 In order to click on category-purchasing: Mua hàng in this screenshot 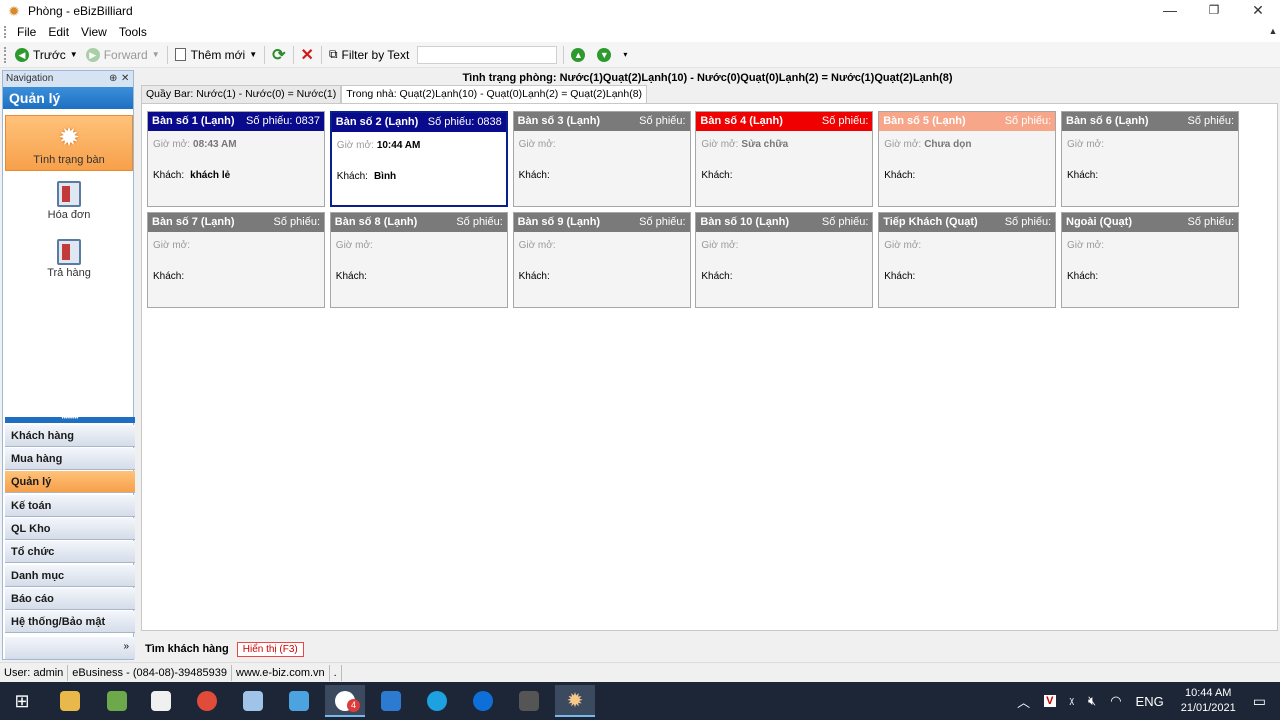, I will do `click(70, 459)`.